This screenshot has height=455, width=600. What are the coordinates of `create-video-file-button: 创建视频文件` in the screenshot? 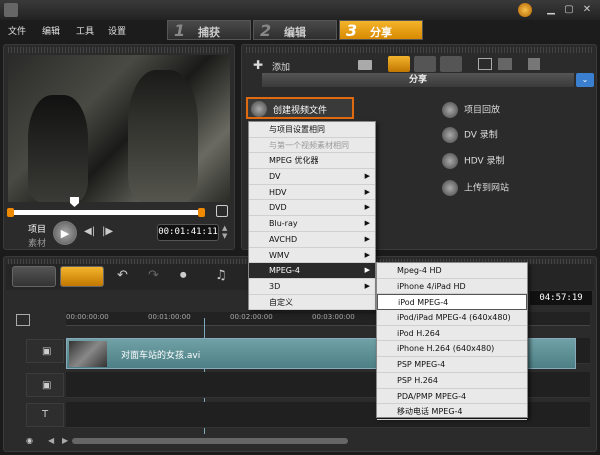 It's located at (300, 108).